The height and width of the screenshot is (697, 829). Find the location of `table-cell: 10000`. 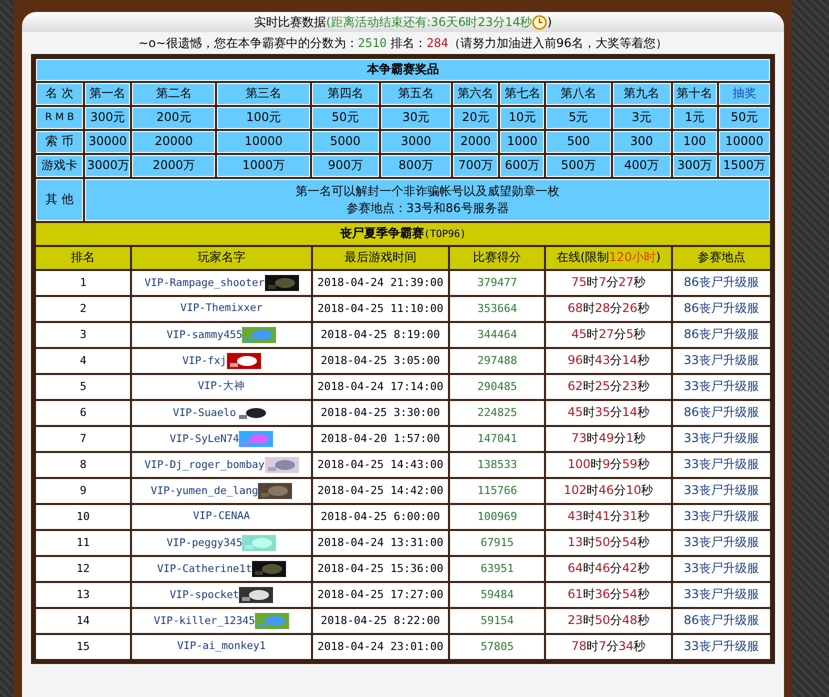

table-cell: 10000 is located at coordinates (263, 142).